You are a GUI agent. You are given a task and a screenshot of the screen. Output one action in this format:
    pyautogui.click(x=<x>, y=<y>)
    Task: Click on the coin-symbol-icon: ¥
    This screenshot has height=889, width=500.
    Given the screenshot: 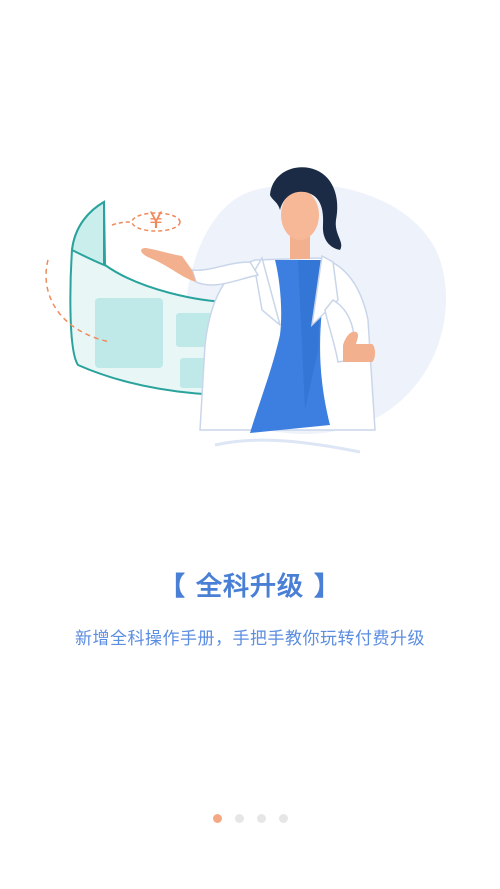 What is the action you would take?
    pyautogui.click(x=156, y=221)
    